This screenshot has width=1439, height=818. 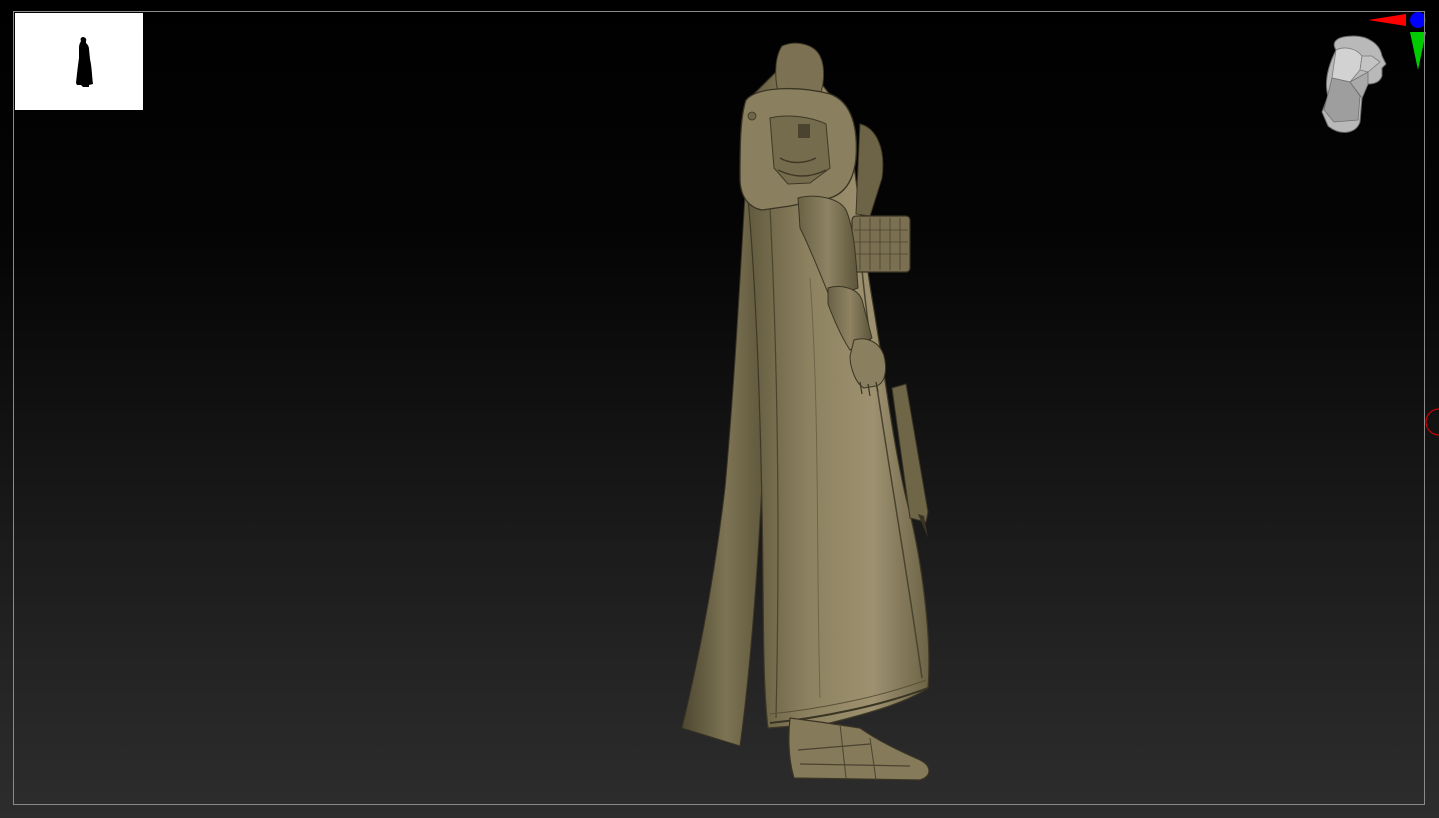 I want to click on edge-marker, so click(x=1431, y=422).